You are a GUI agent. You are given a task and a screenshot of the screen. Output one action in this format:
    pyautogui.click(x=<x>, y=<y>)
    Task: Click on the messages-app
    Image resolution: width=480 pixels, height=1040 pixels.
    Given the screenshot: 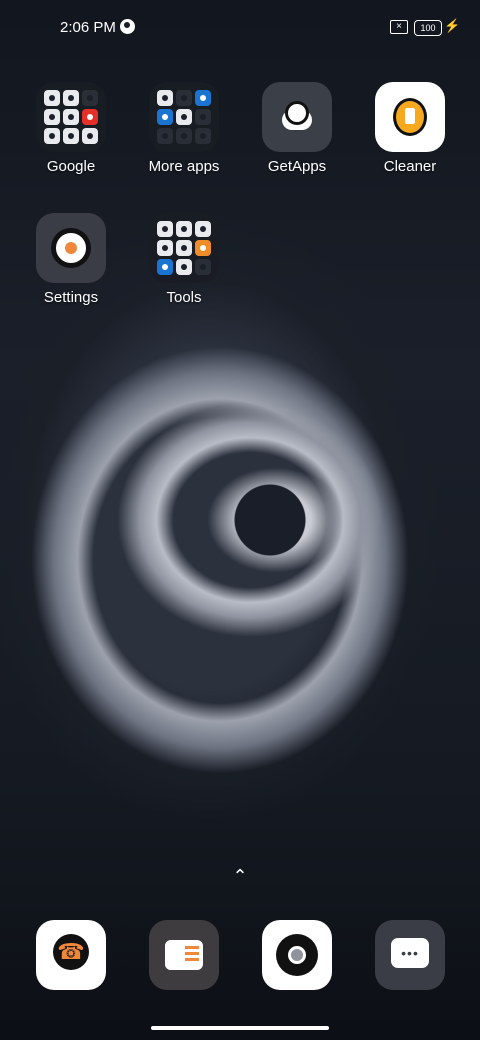 What is the action you would take?
    pyautogui.click(x=410, y=955)
    